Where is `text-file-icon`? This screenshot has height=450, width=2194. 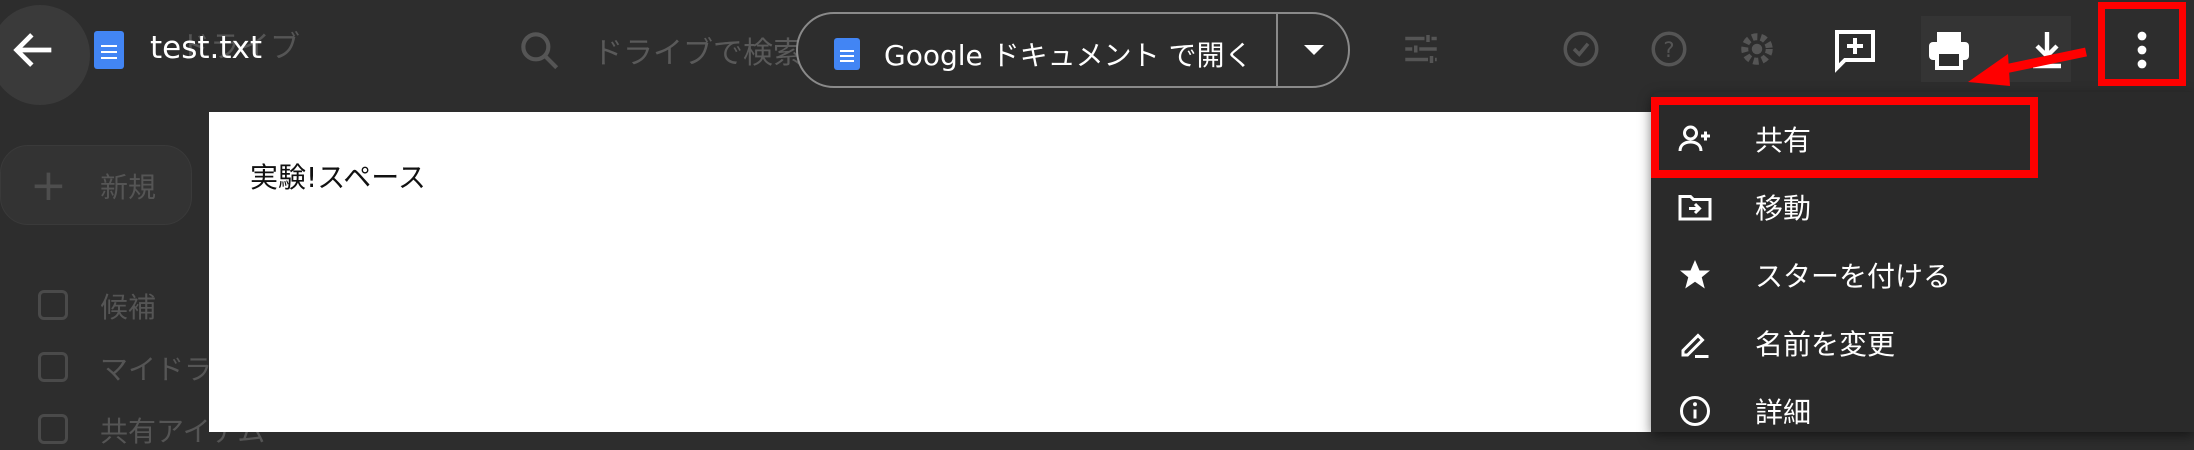
text-file-icon is located at coordinates (109, 50).